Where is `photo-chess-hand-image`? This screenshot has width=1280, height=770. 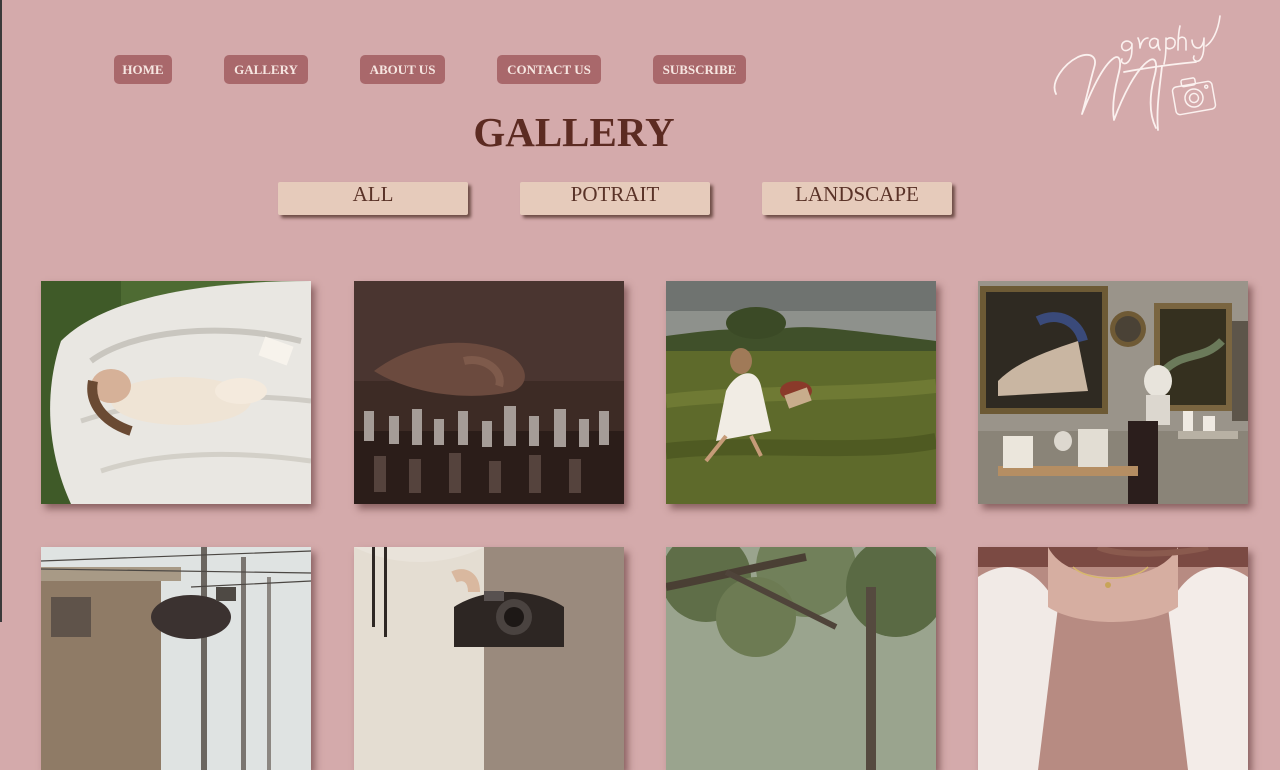
photo-chess-hand-image is located at coordinates (489, 392).